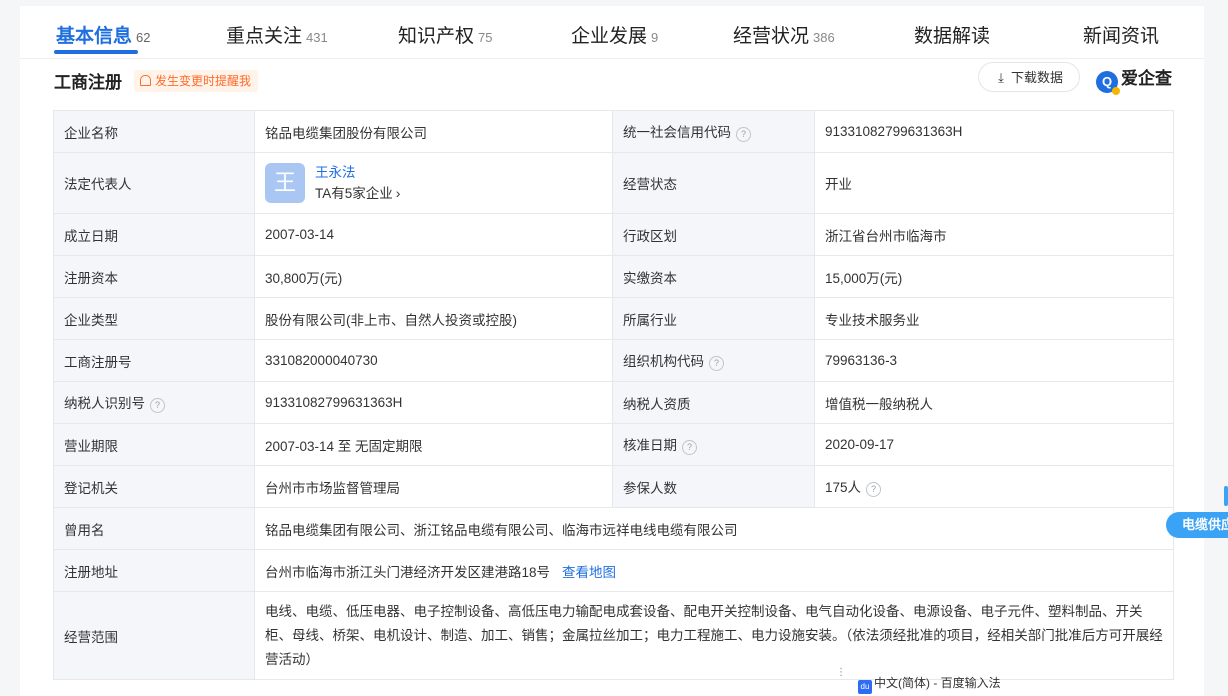 The width and height of the screenshot is (1228, 696). Describe the element at coordinates (96, 52) in the screenshot. I see `active-tab-indicator` at that location.